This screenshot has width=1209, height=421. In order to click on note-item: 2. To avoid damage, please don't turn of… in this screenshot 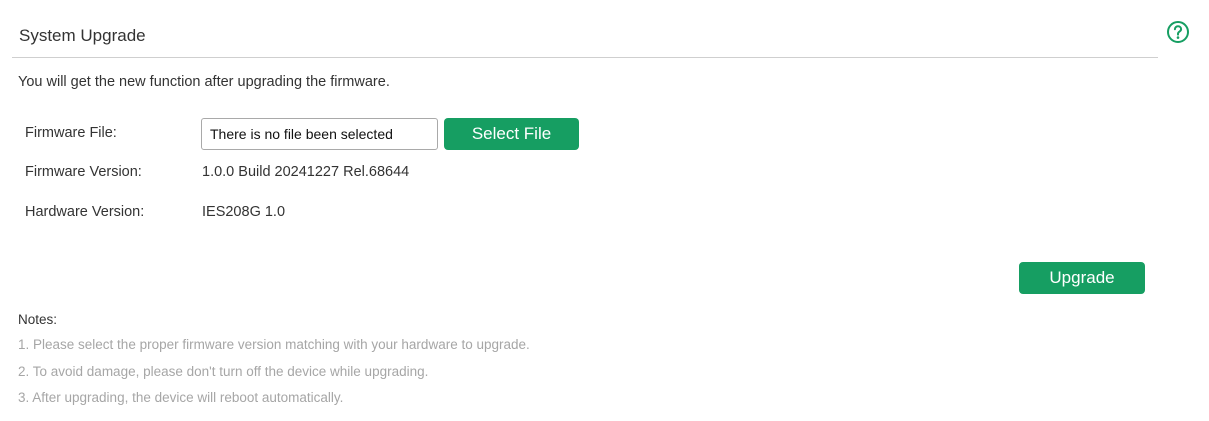, I will do `click(223, 371)`.